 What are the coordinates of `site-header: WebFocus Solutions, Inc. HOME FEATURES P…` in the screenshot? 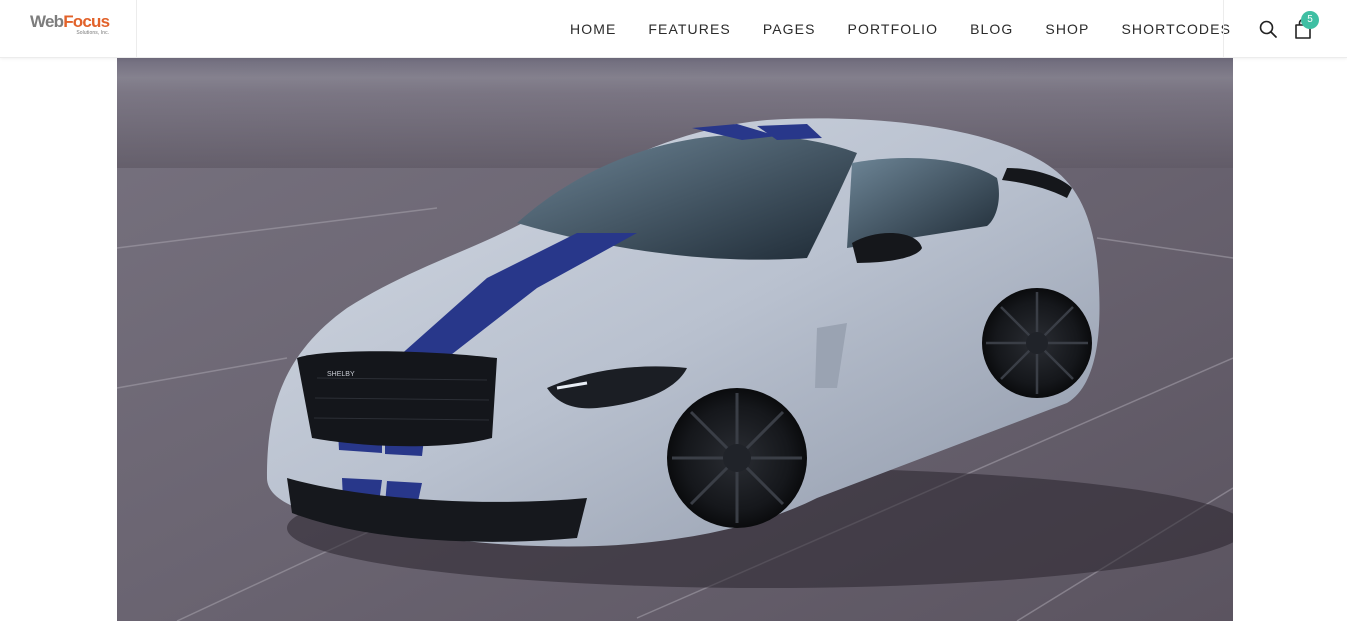 It's located at (673, 29).